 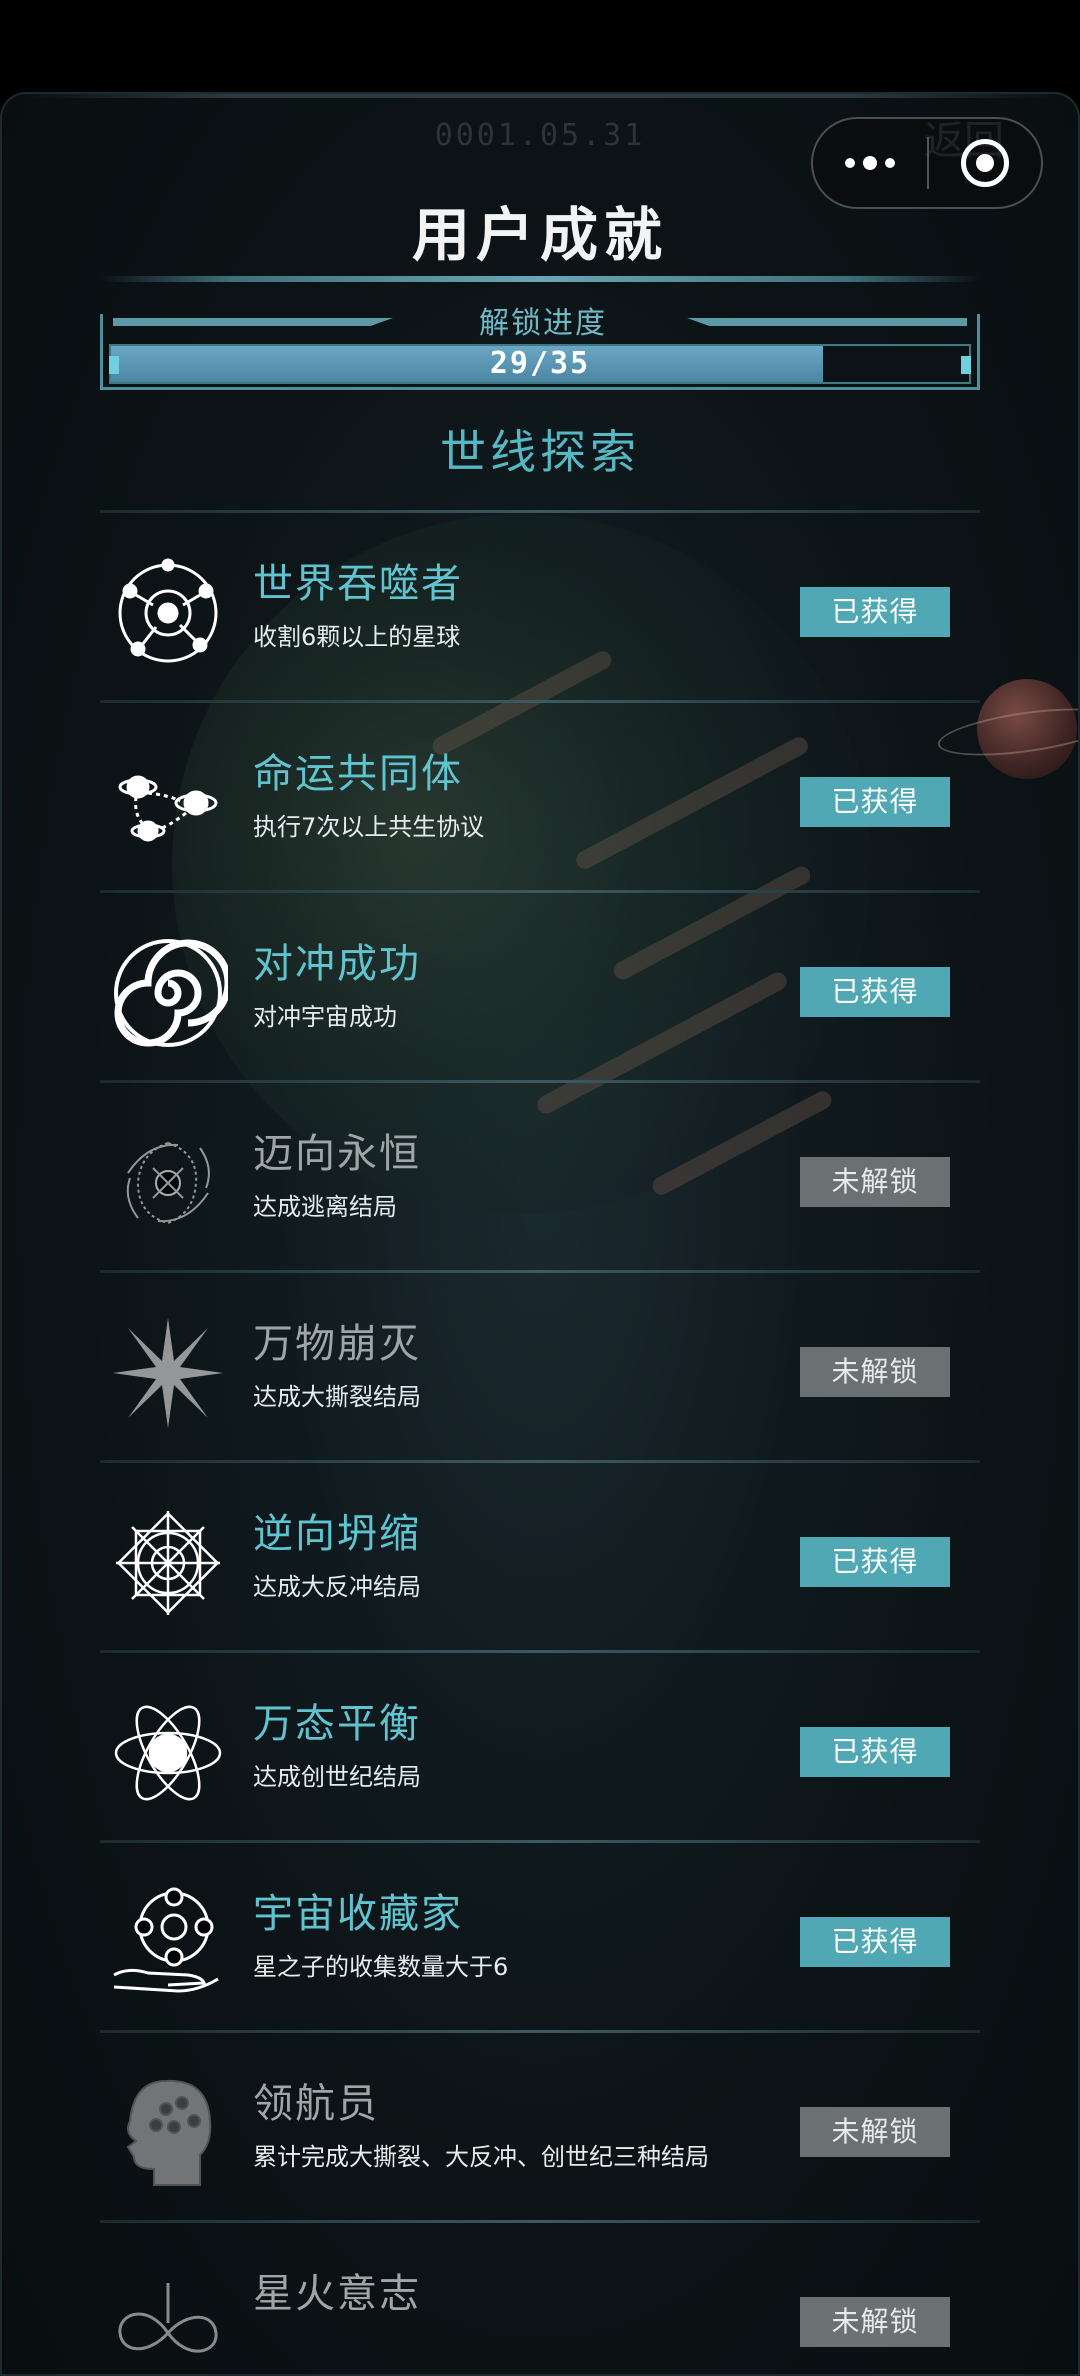 What do you see at coordinates (985, 163) in the screenshot?
I see `close-target-icon` at bounding box center [985, 163].